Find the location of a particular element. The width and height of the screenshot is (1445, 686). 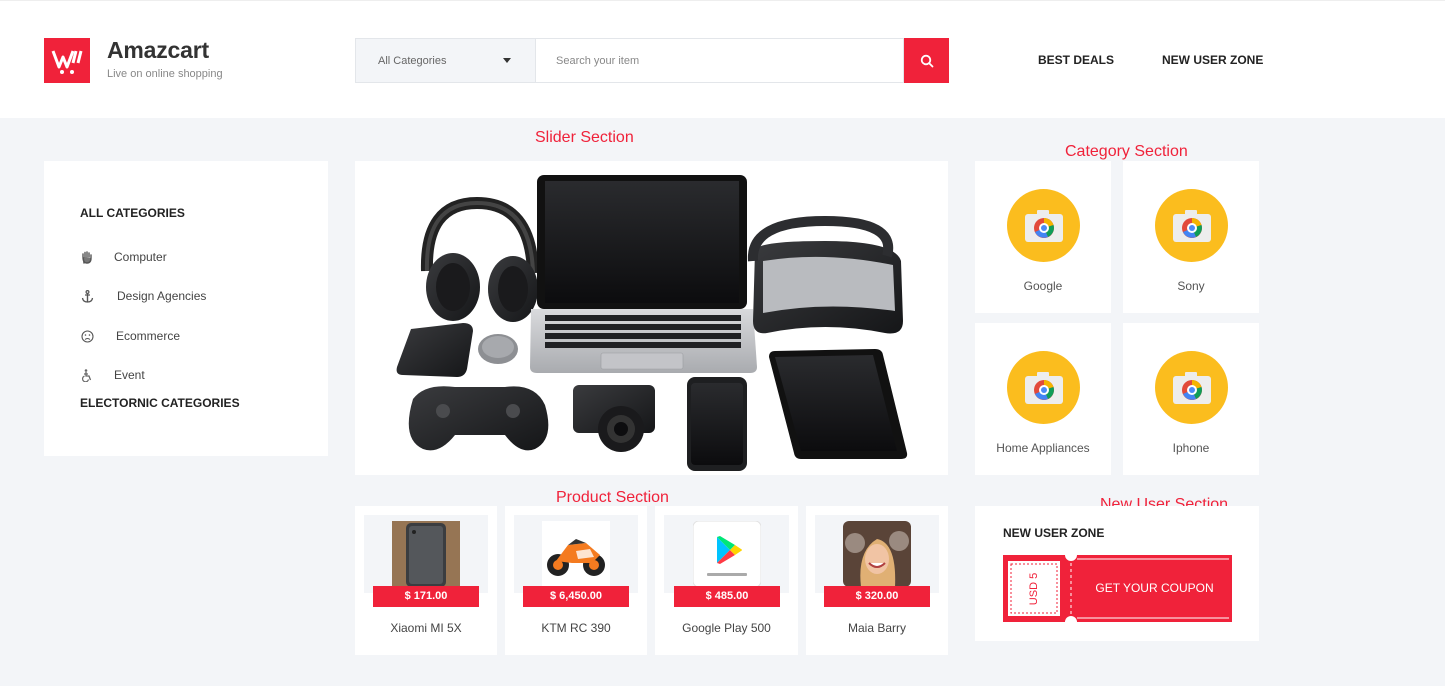

product-card-ktm-rc-390: $ 6,450.00 KTM RC 390 is located at coordinates (576, 580).